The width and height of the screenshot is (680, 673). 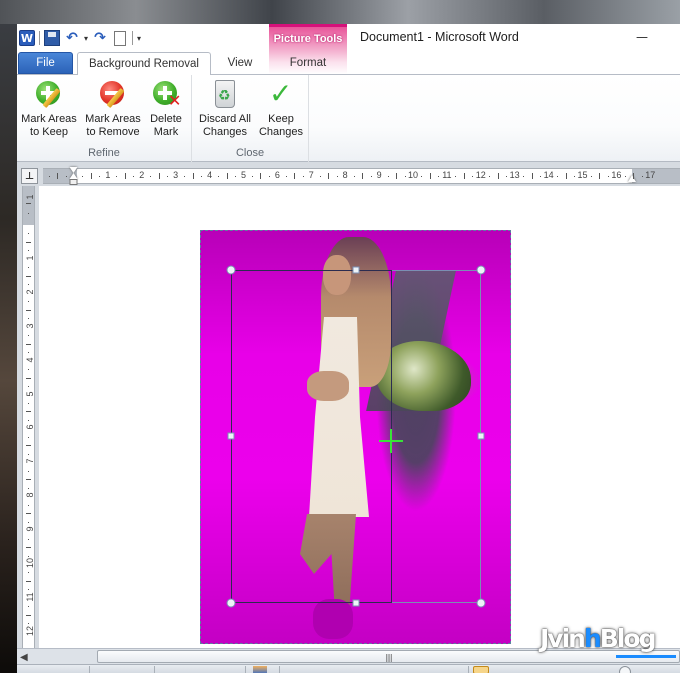 What do you see at coordinates (616, 175) in the screenshot?
I see `ruler-number: 16` at bounding box center [616, 175].